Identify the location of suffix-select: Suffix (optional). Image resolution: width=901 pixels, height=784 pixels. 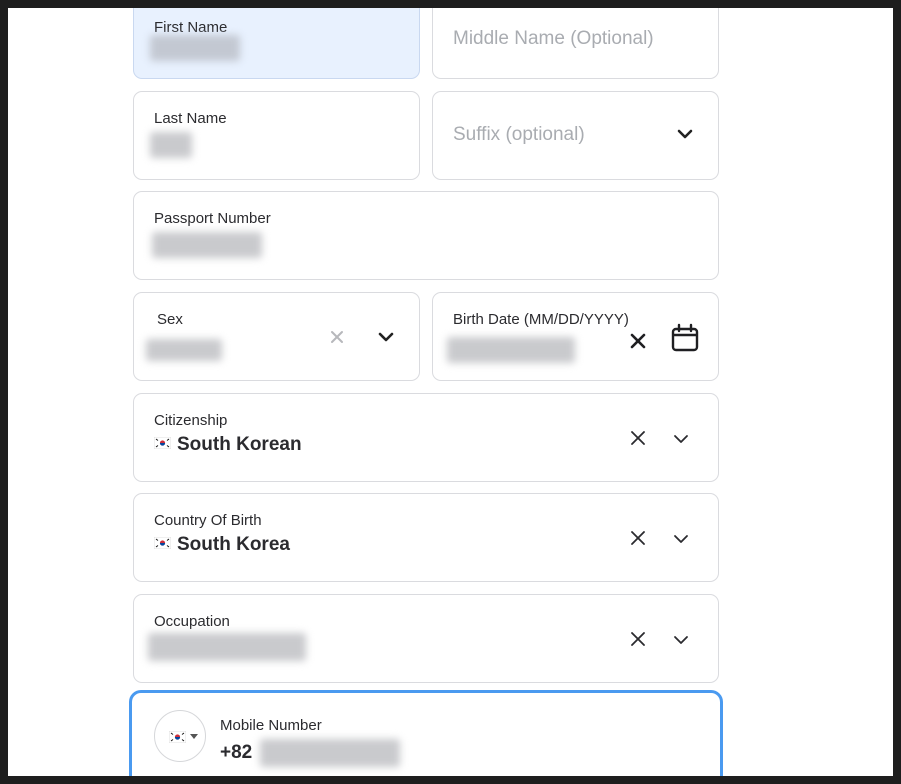
(575, 135).